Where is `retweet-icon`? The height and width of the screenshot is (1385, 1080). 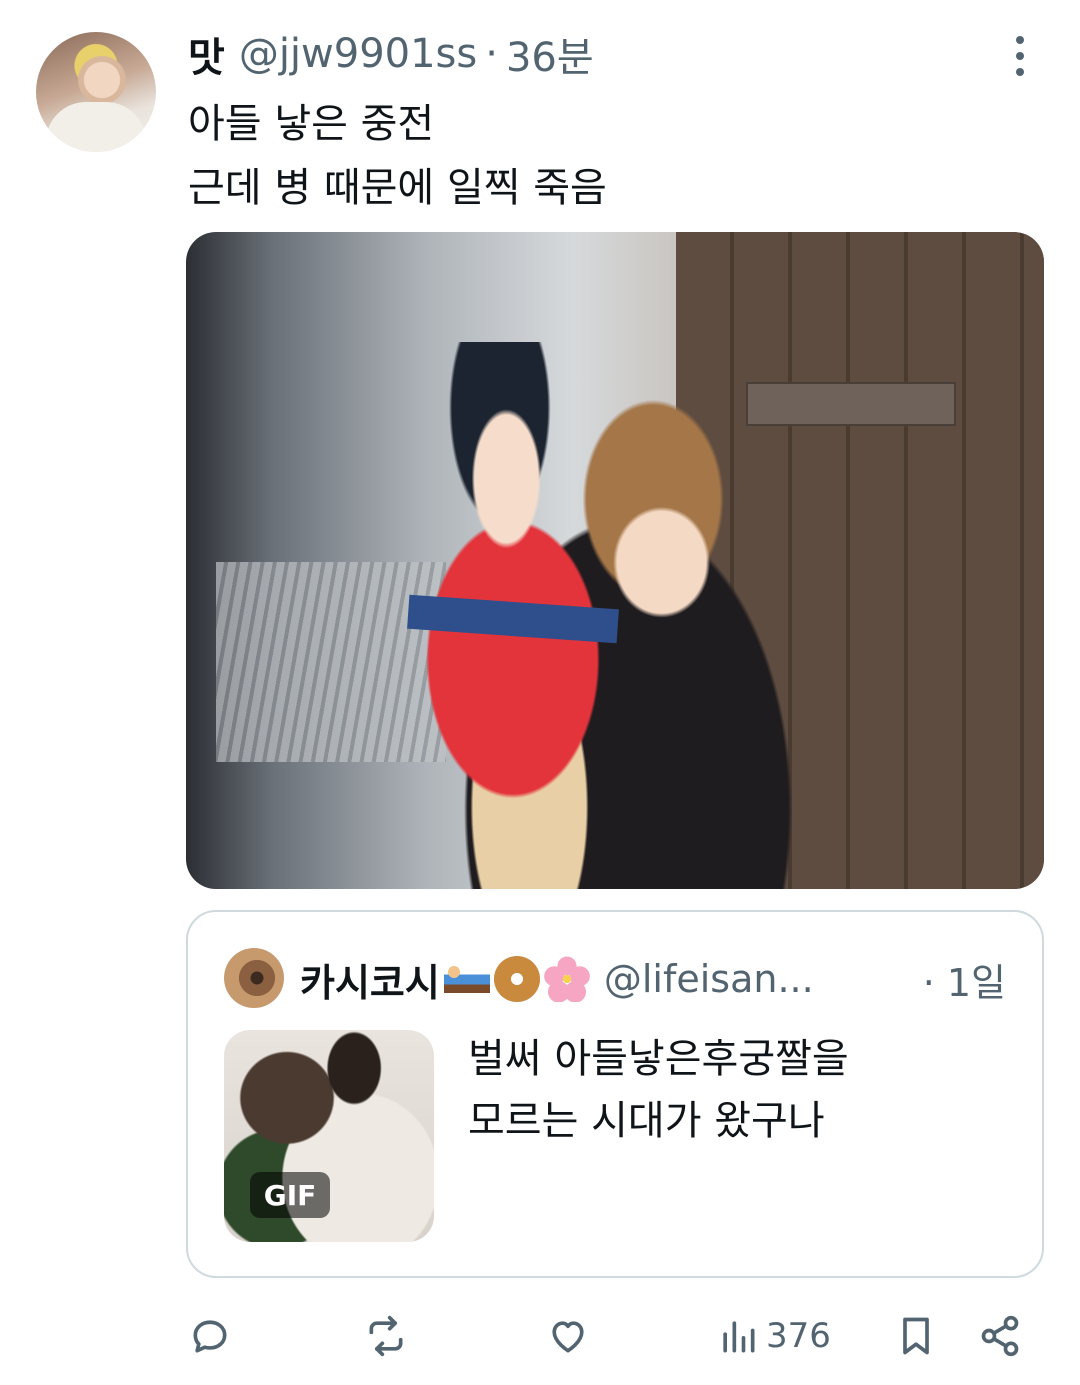
retweet-icon is located at coordinates (386, 1336).